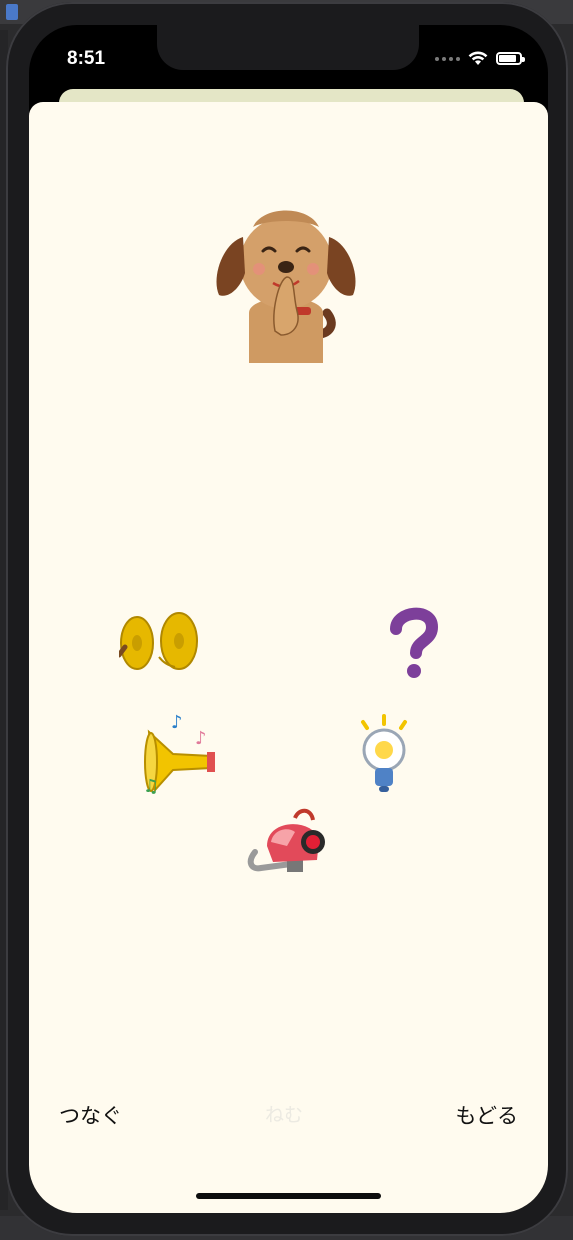  I want to click on question-mark-illustration, so click(414, 642).